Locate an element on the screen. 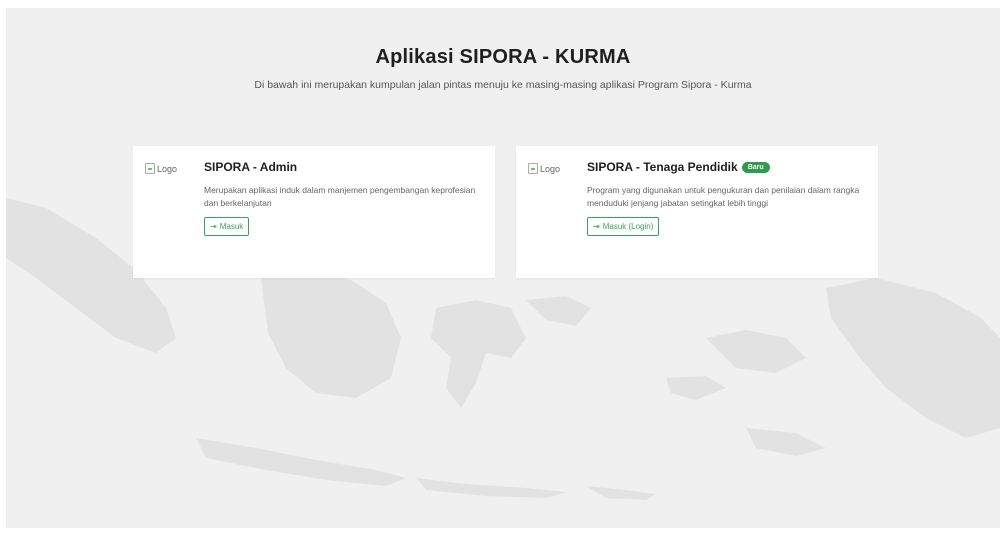 The height and width of the screenshot is (535, 1006). masuk-button-label: Masuk is located at coordinates (231, 227).